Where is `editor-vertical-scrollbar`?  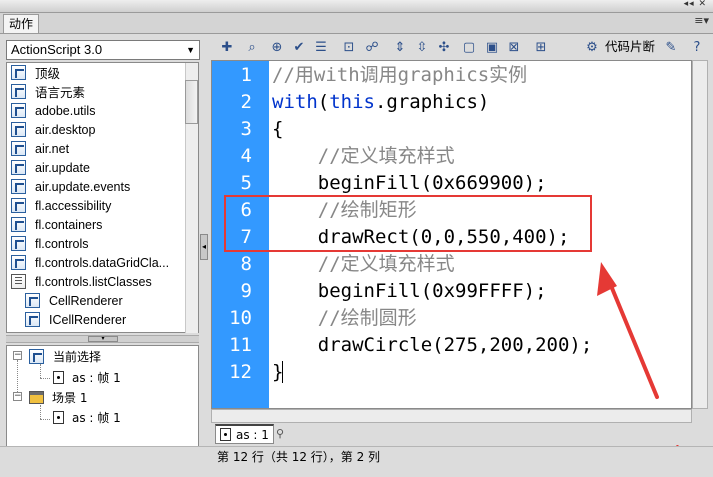
editor-vertical-scrollbar is located at coordinates (700, 234).